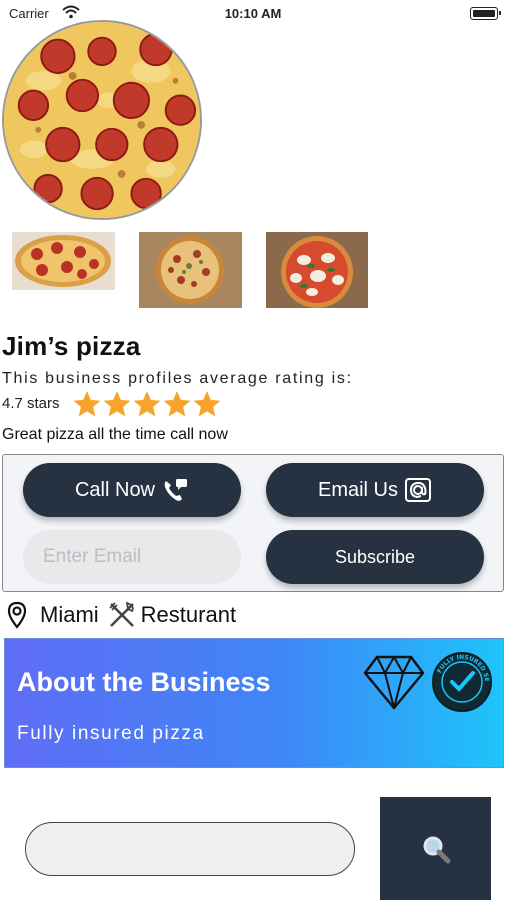 This screenshot has height=900, width=506. I want to click on business-name: Jim’s pizza, so click(71, 346).